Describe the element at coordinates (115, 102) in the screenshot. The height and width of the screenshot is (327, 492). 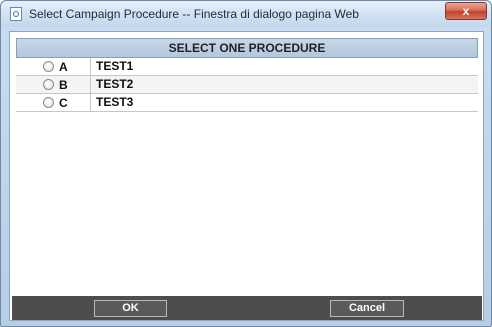
I see `procedure-name: TEST3` at that location.